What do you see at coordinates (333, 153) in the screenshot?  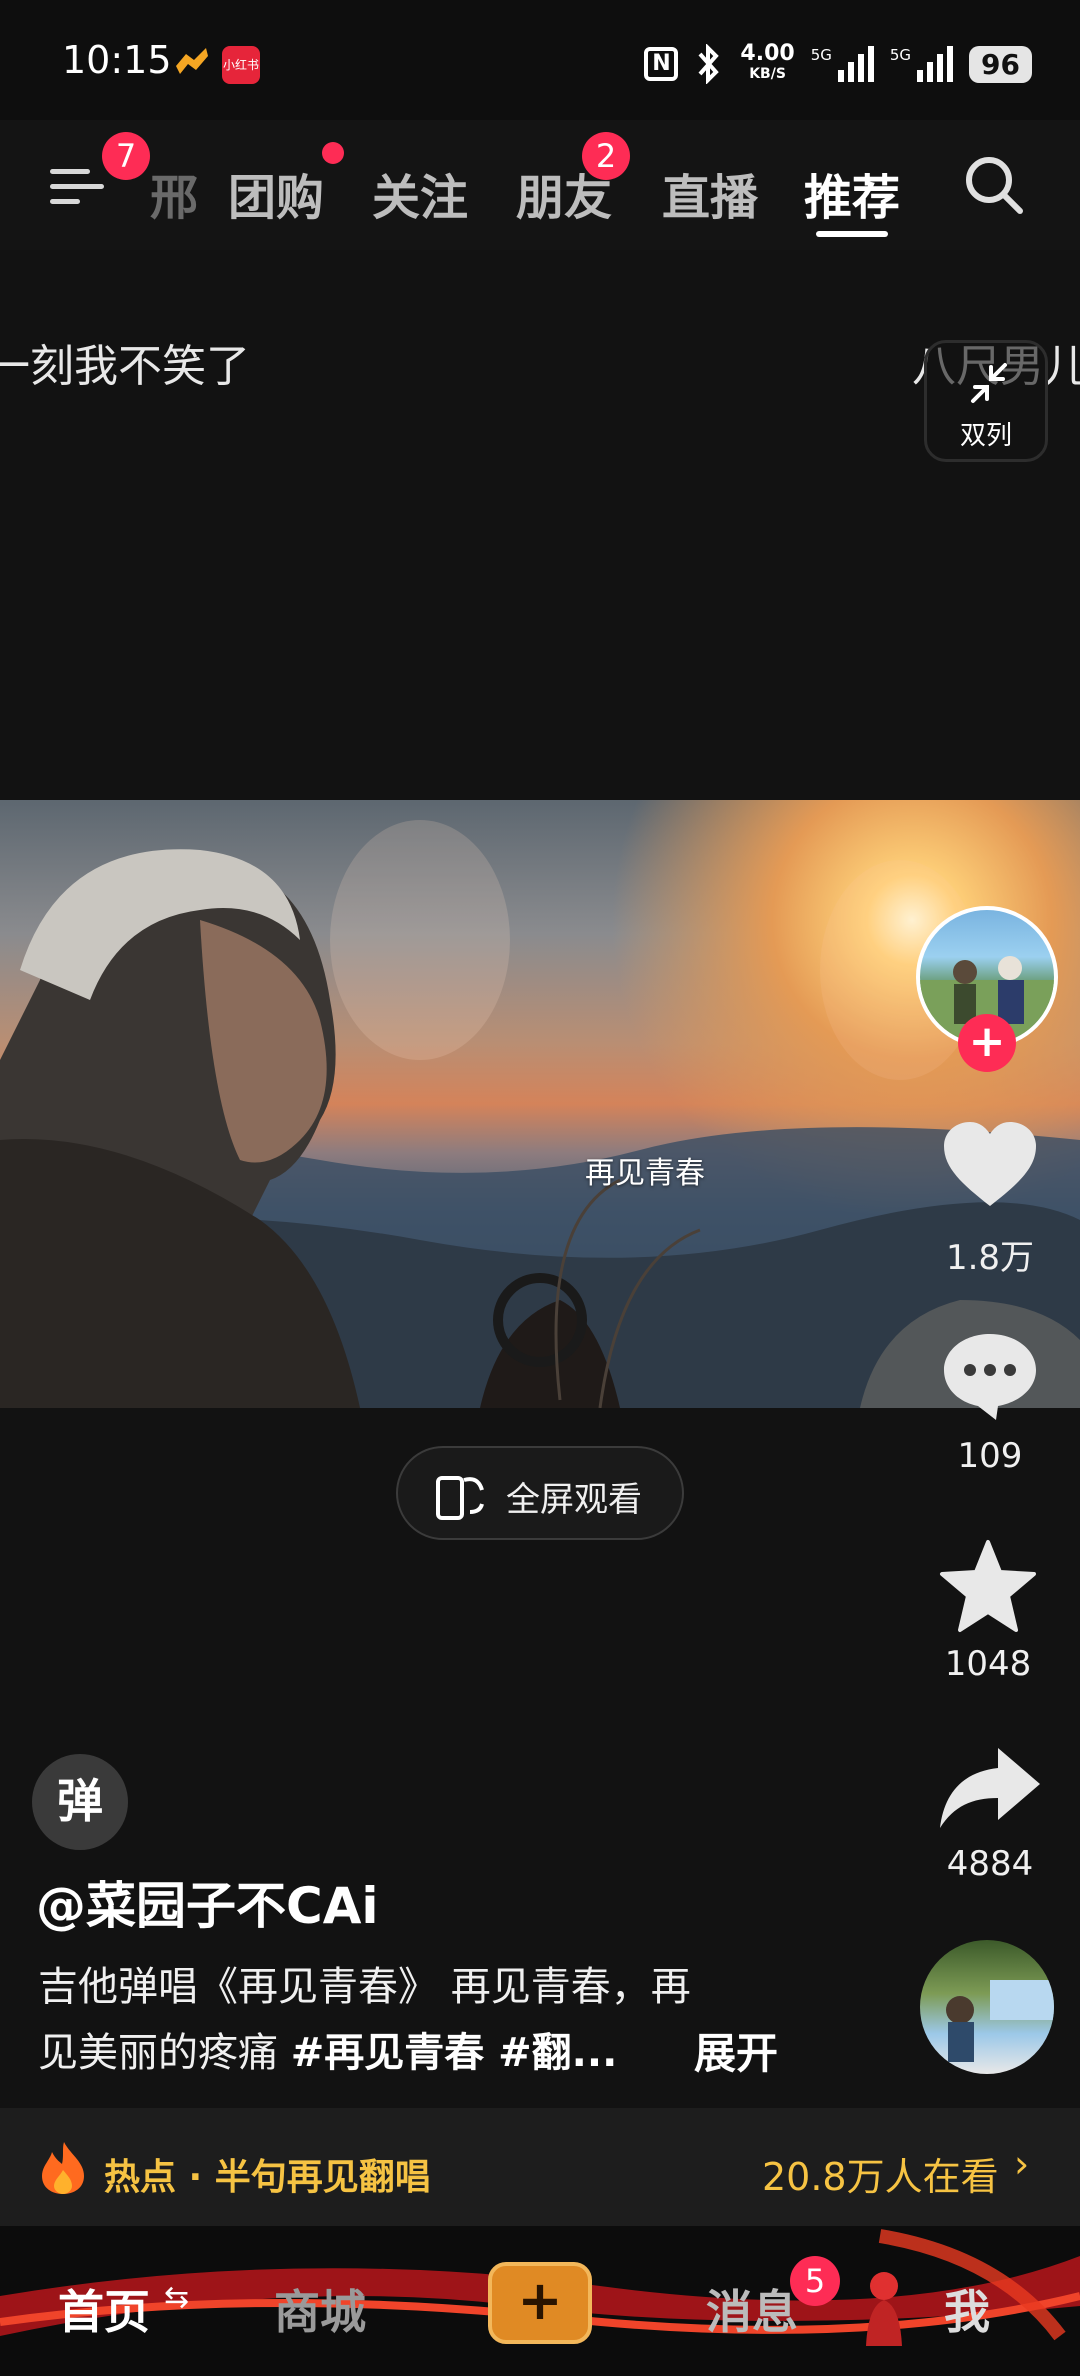 I see `tab-group-buy-dot` at bounding box center [333, 153].